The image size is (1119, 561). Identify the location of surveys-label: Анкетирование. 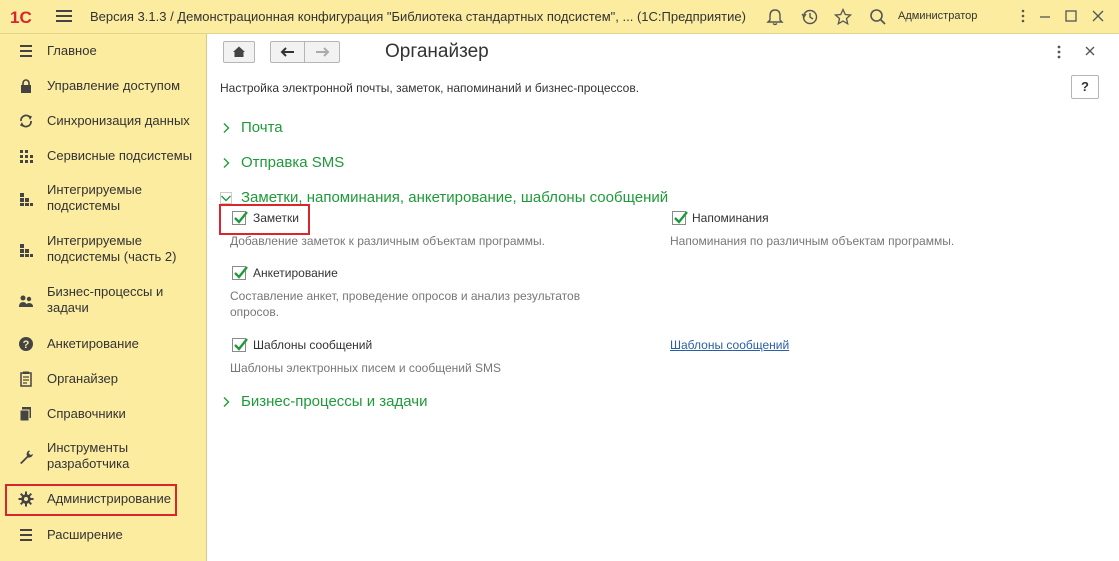
(295, 273).